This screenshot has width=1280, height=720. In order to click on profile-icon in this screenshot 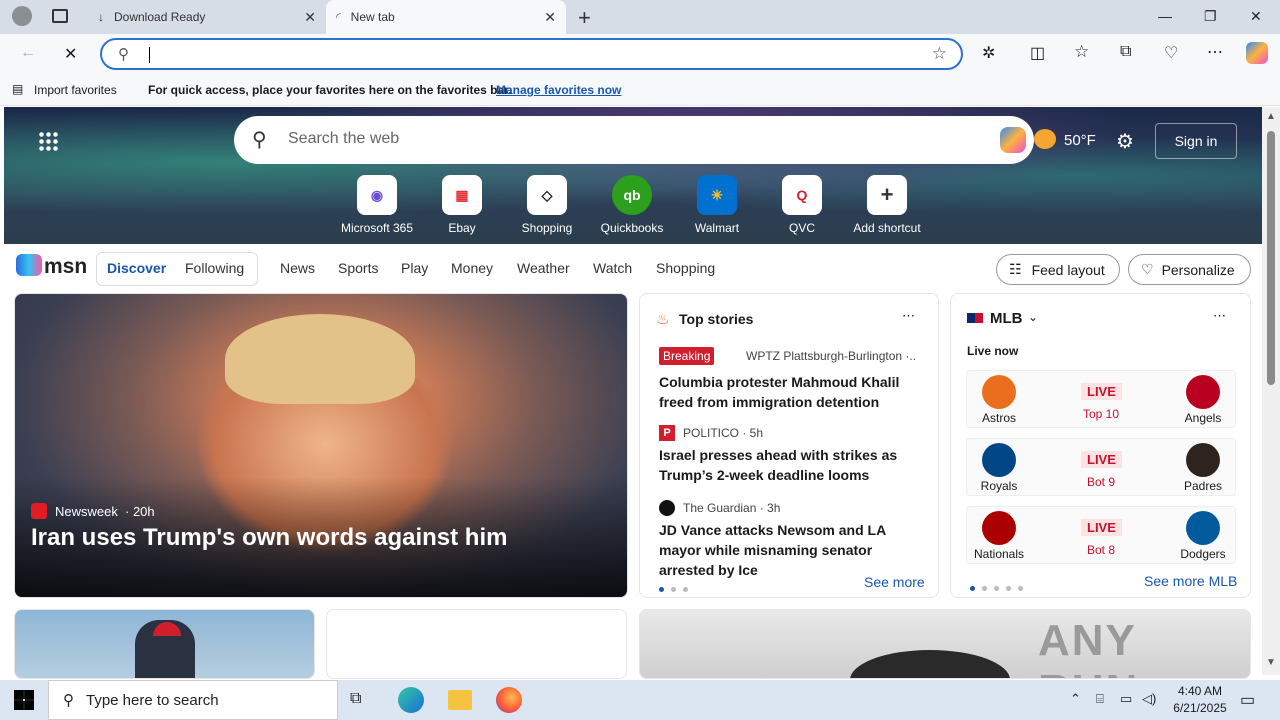, I will do `click(22, 16)`.